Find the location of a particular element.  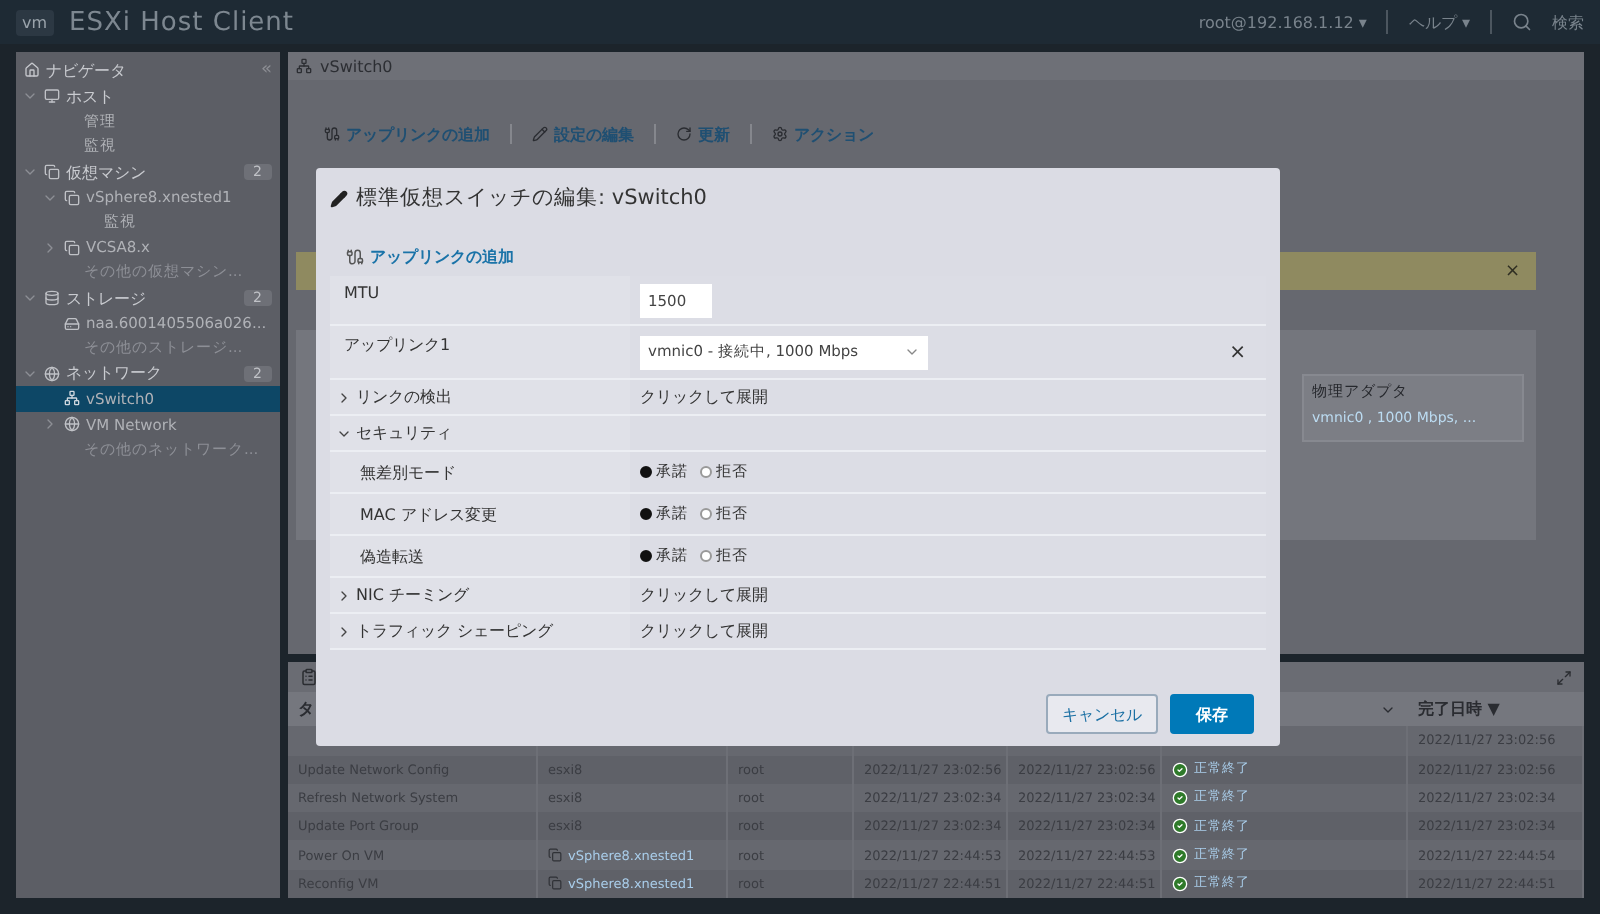

cancel-button: キャンセル is located at coordinates (1102, 714).